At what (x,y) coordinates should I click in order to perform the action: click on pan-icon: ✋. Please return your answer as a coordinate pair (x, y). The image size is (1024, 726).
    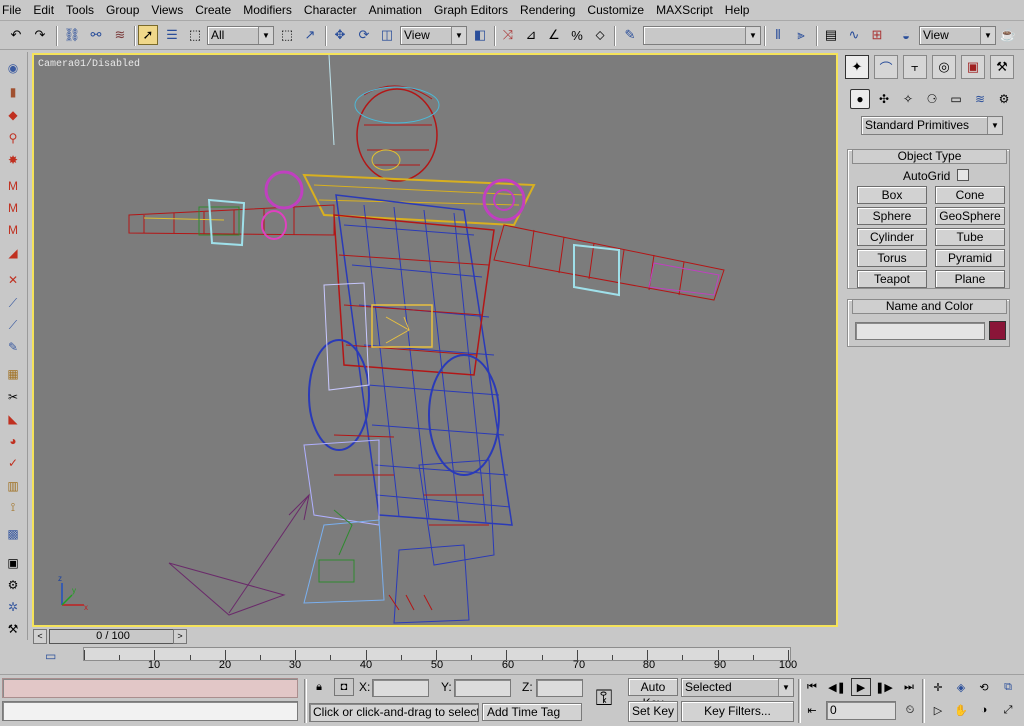
    Looking at the image, I should click on (961, 710).